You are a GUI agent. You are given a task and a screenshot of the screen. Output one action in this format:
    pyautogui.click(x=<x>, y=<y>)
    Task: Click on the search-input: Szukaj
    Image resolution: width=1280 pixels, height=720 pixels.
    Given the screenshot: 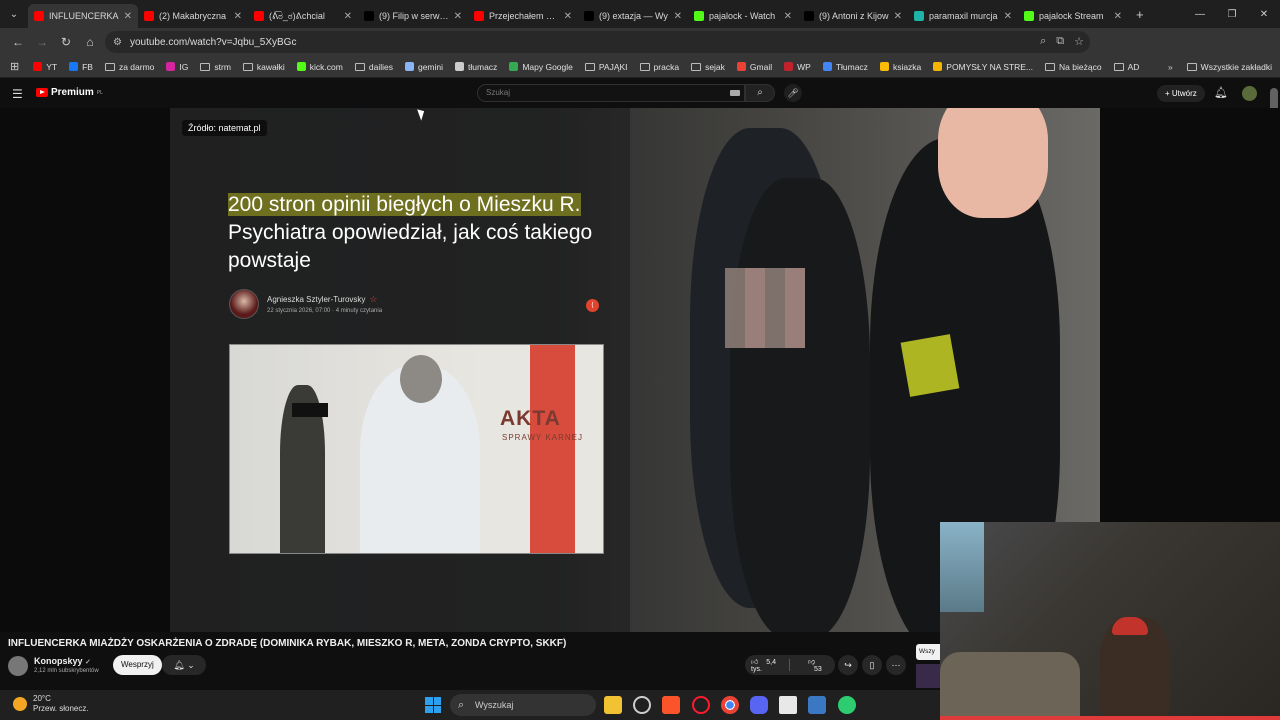 What is the action you would take?
    pyautogui.click(x=611, y=93)
    